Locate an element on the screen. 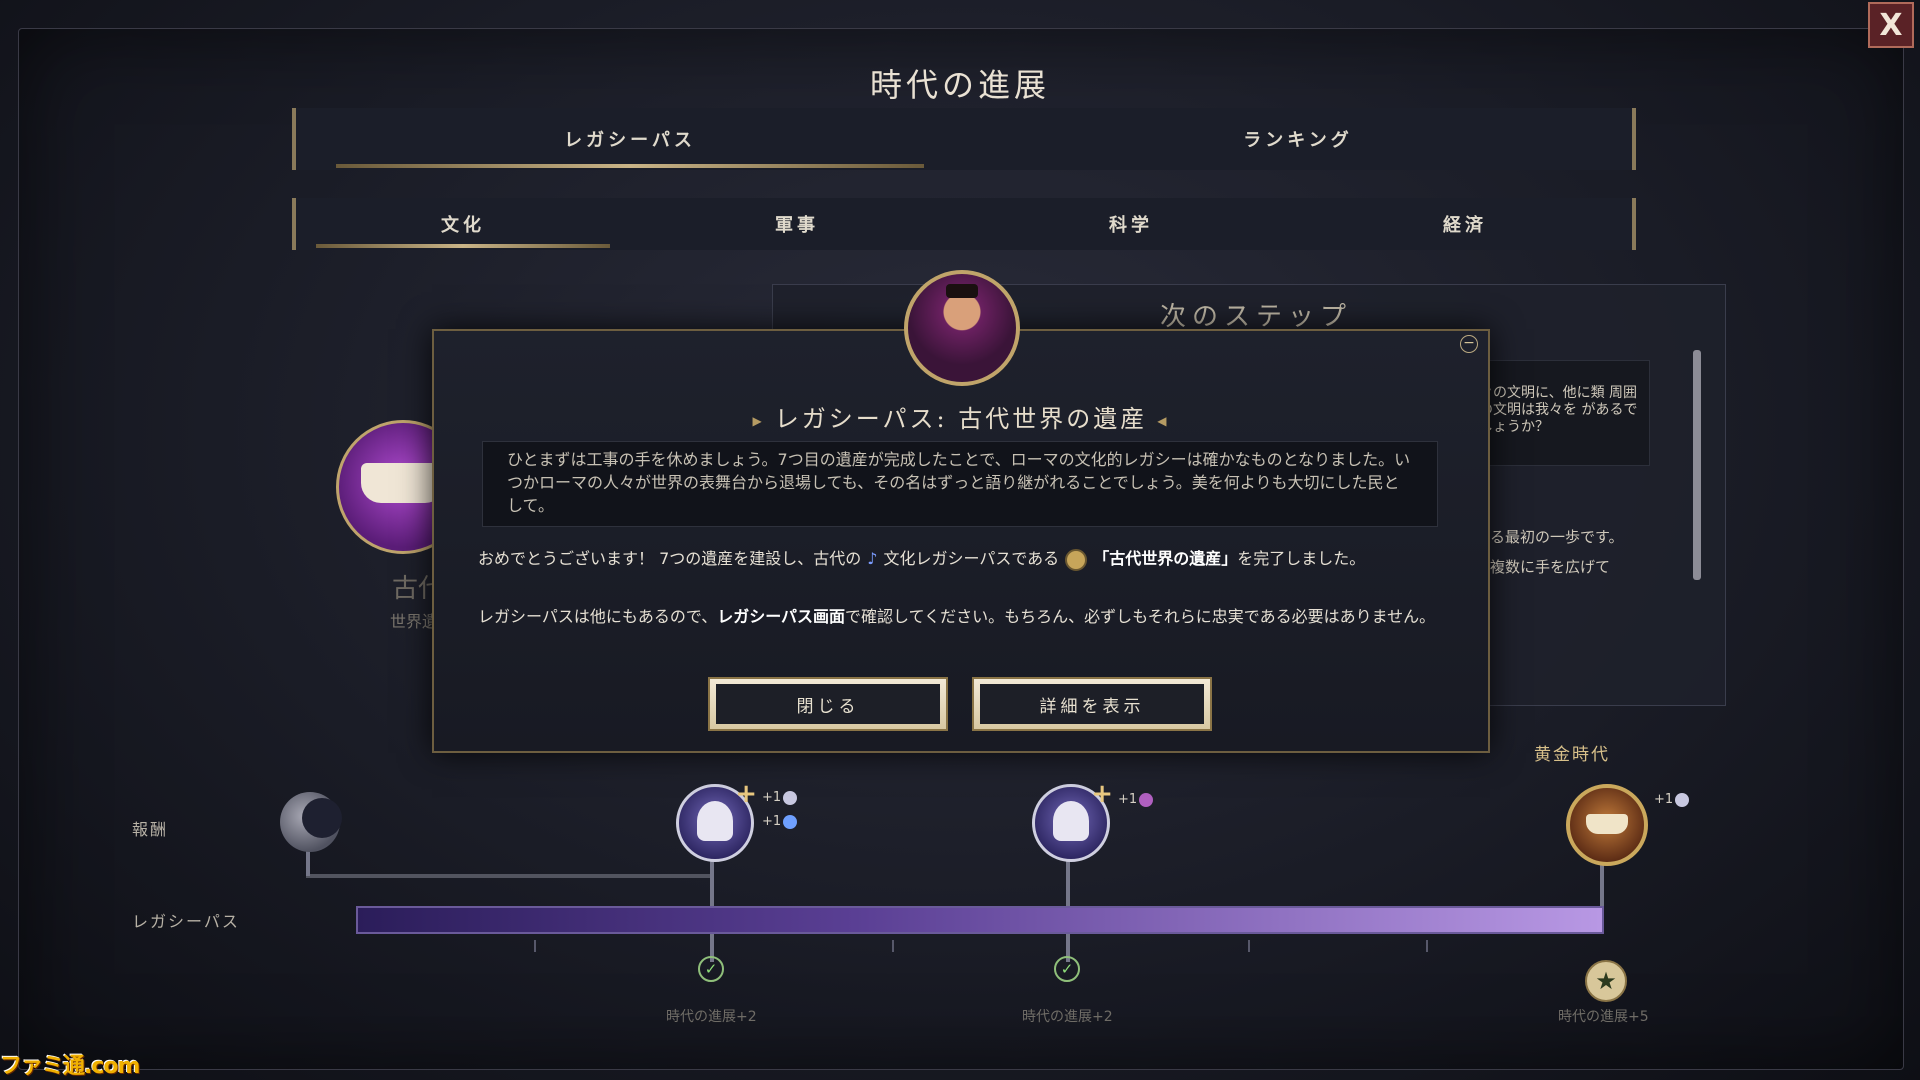 The image size is (1920, 1080). leader-portrait is located at coordinates (962, 328).